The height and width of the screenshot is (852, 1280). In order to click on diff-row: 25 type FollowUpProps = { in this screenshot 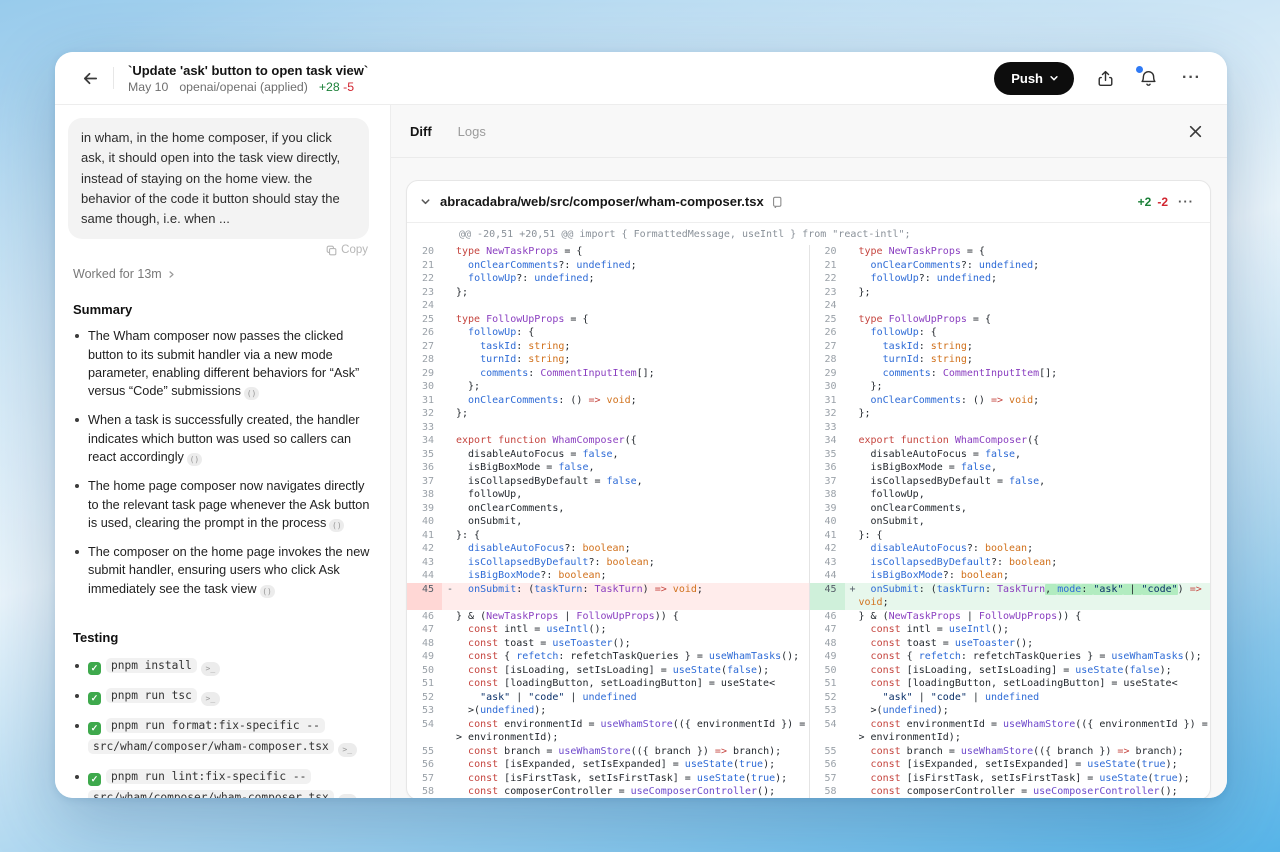, I will do `click(1010, 320)`.